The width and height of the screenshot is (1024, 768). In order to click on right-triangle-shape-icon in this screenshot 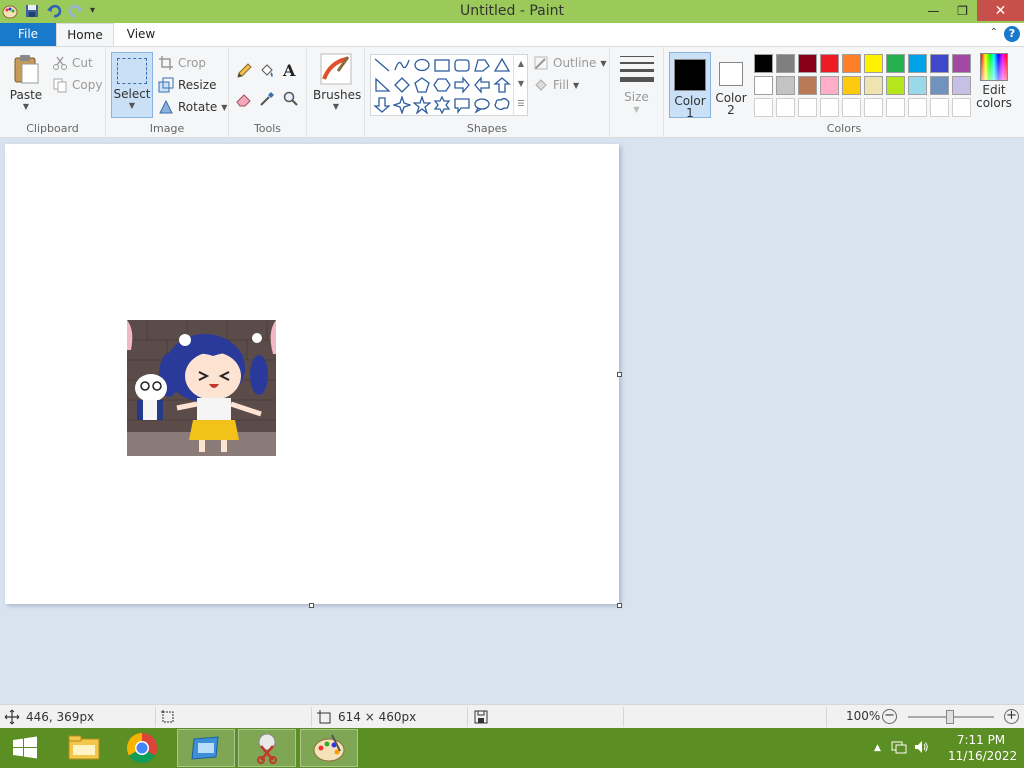, I will do `click(382, 85)`.